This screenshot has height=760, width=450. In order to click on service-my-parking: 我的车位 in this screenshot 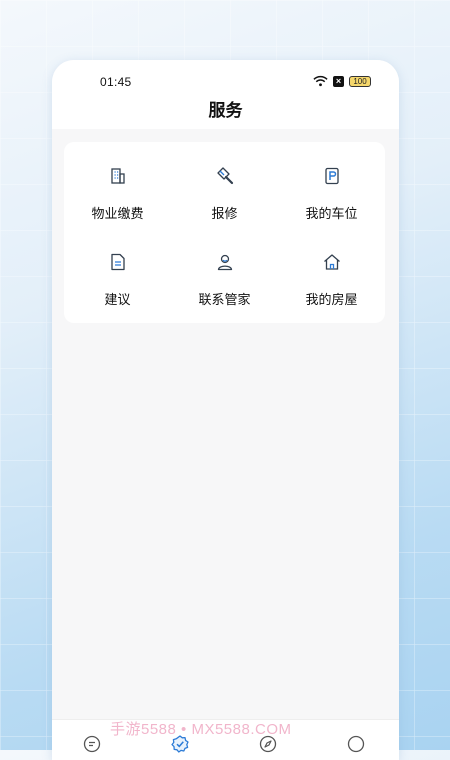, I will do `click(331, 193)`.